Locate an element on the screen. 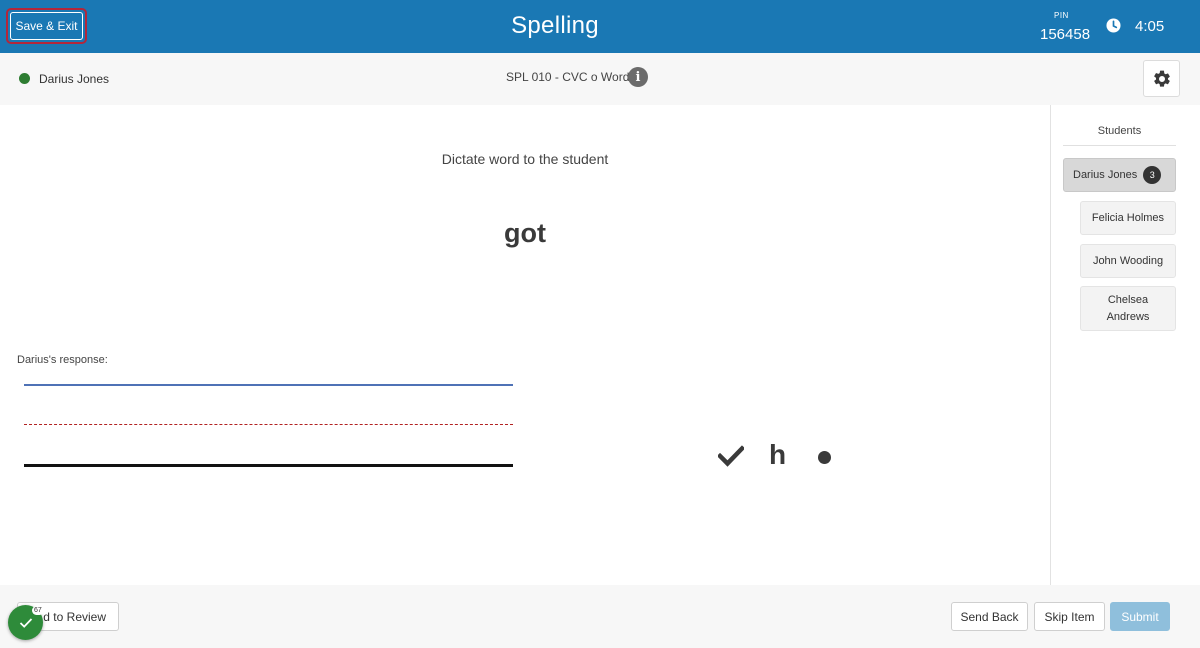 This screenshot has width=1200, height=648. student-felicia-holmes: Felicia Holmes is located at coordinates (1128, 218).